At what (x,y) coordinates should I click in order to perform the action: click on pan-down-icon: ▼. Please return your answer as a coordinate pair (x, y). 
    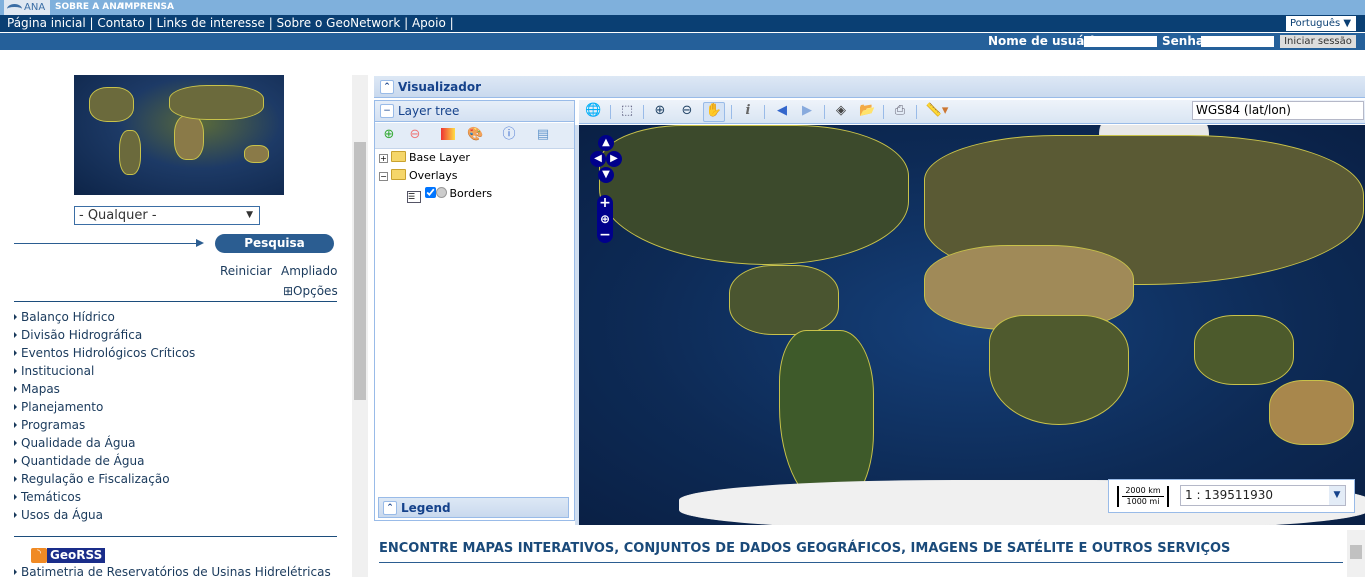
    Looking at the image, I should click on (606, 175).